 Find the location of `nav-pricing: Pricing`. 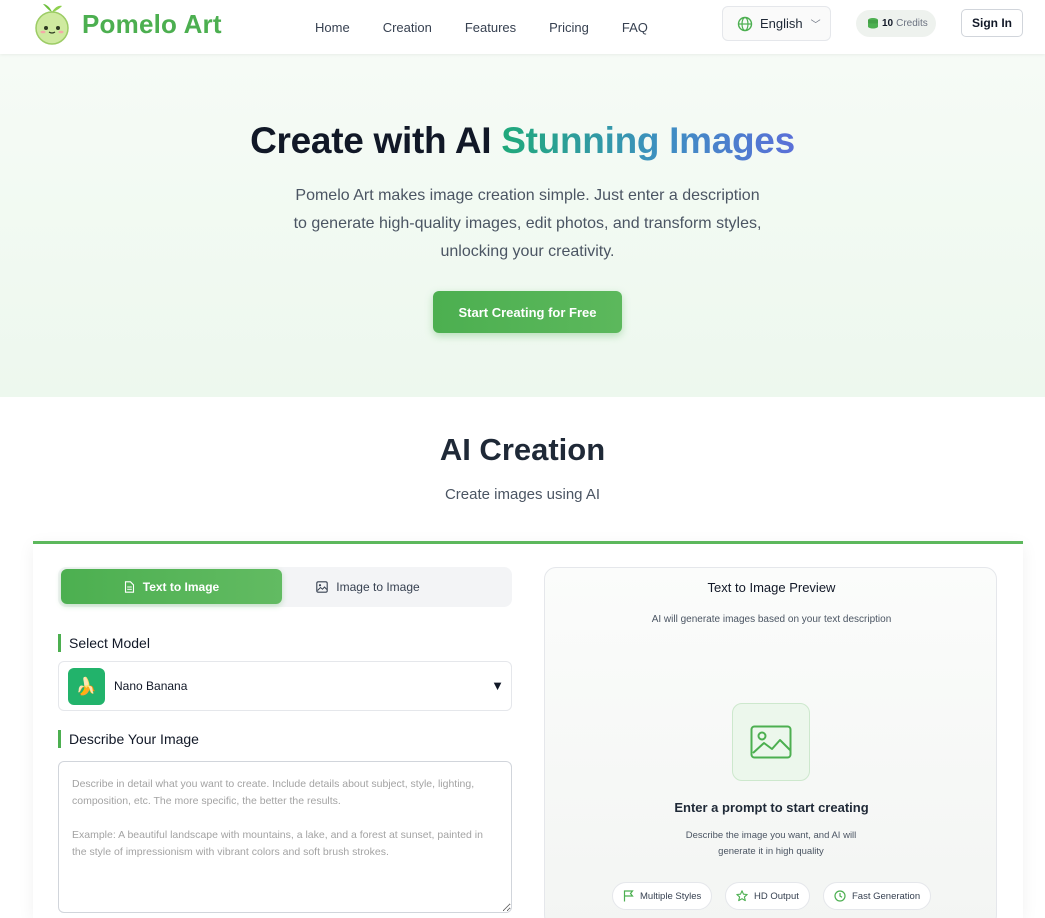

nav-pricing: Pricing is located at coordinates (569, 27).